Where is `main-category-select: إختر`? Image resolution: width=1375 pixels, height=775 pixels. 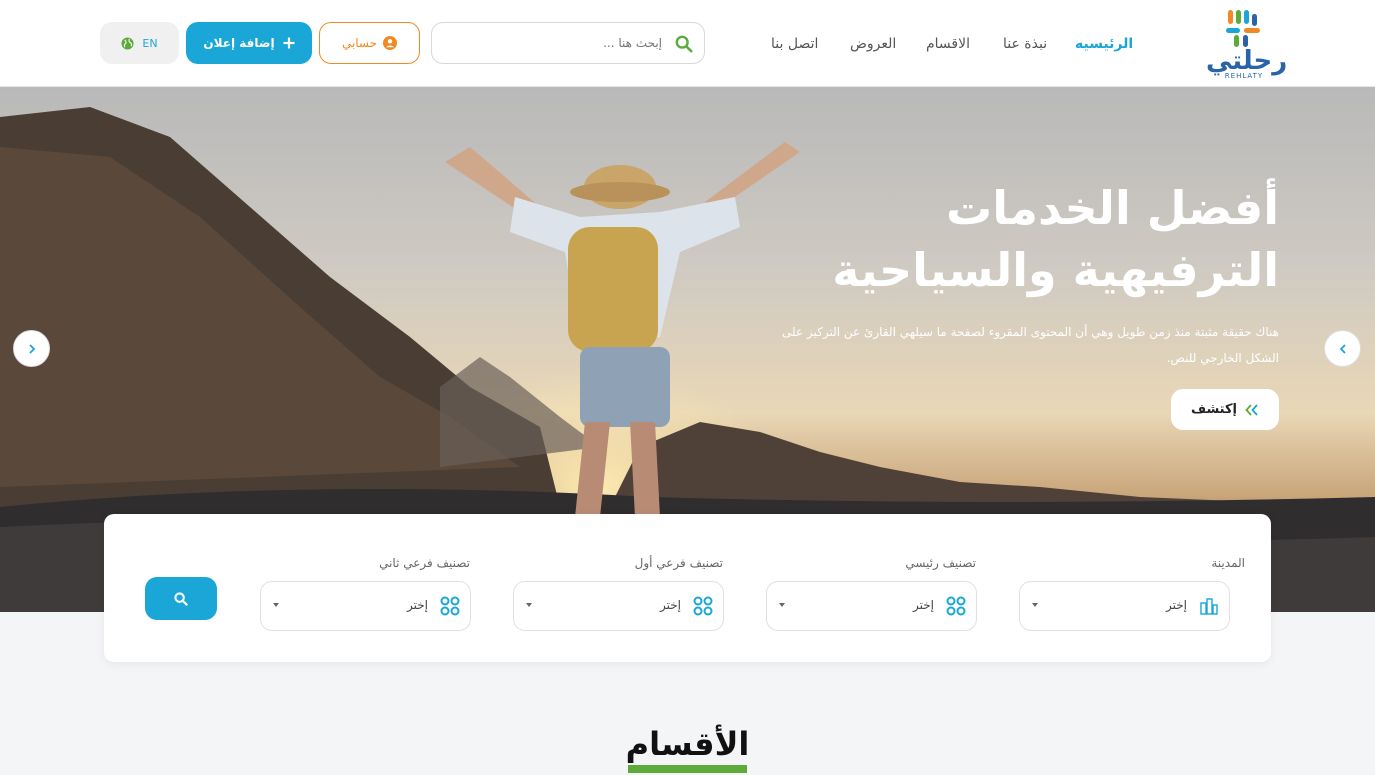 main-category-select: إختر is located at coordinates (871, 606).